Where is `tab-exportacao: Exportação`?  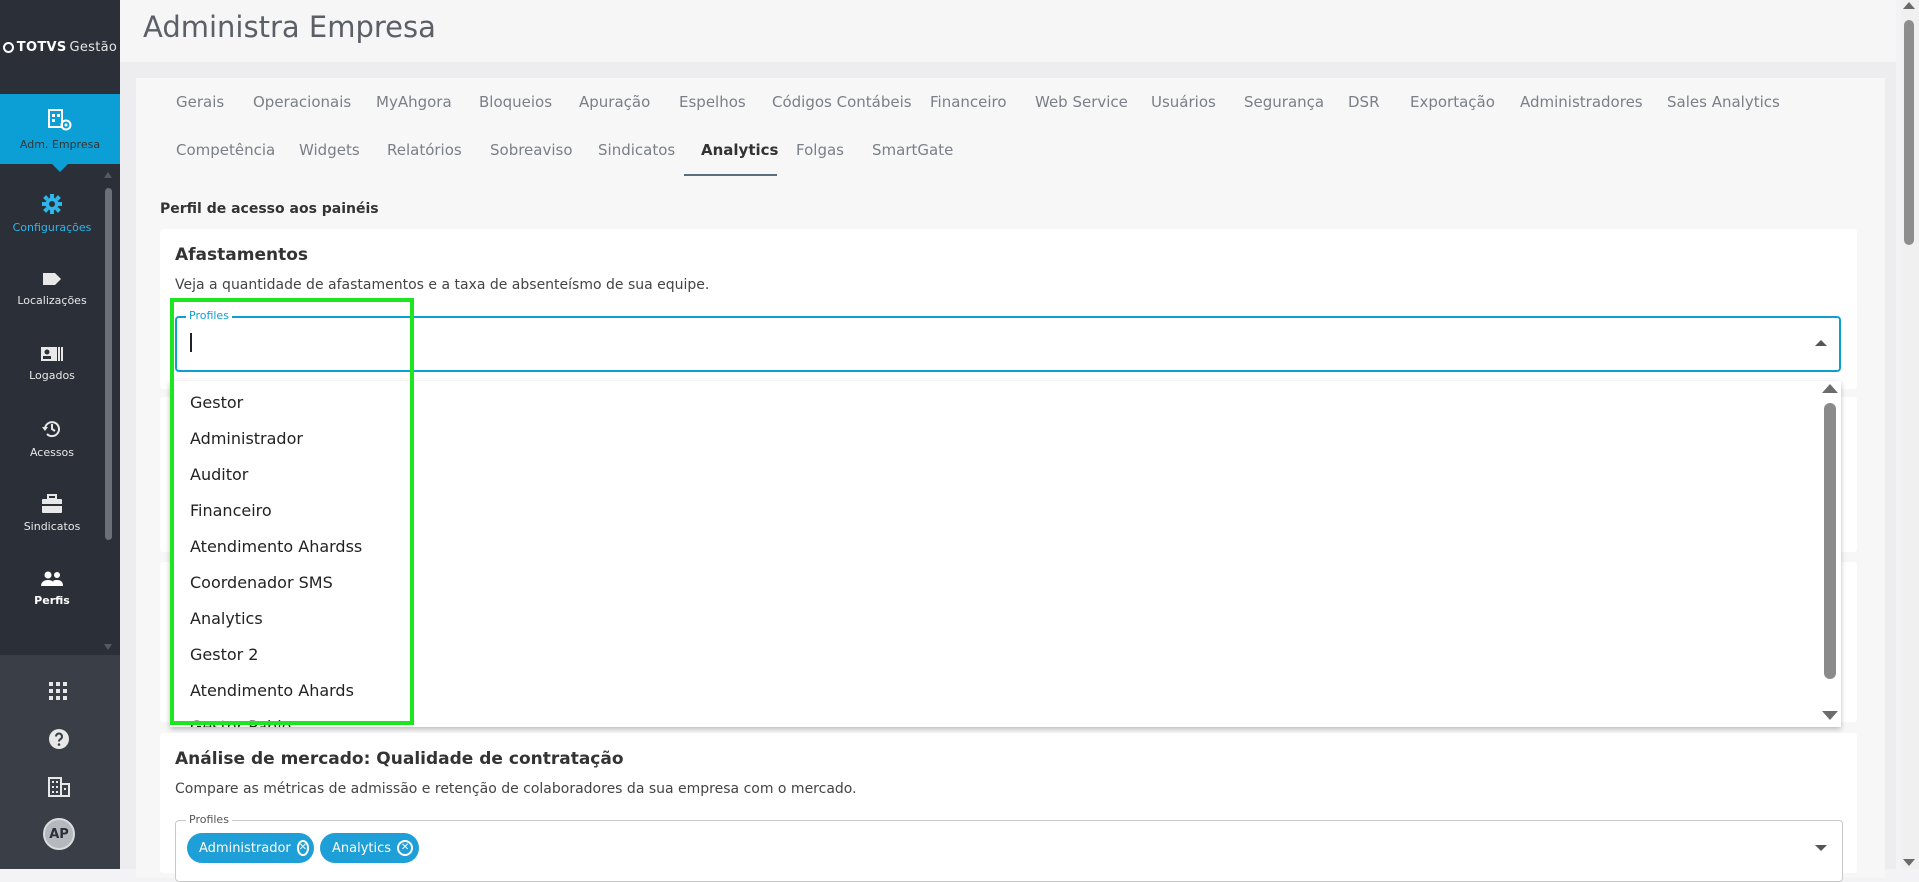
tab-exportacao: Exportação is located at coordinates (1452, 102).